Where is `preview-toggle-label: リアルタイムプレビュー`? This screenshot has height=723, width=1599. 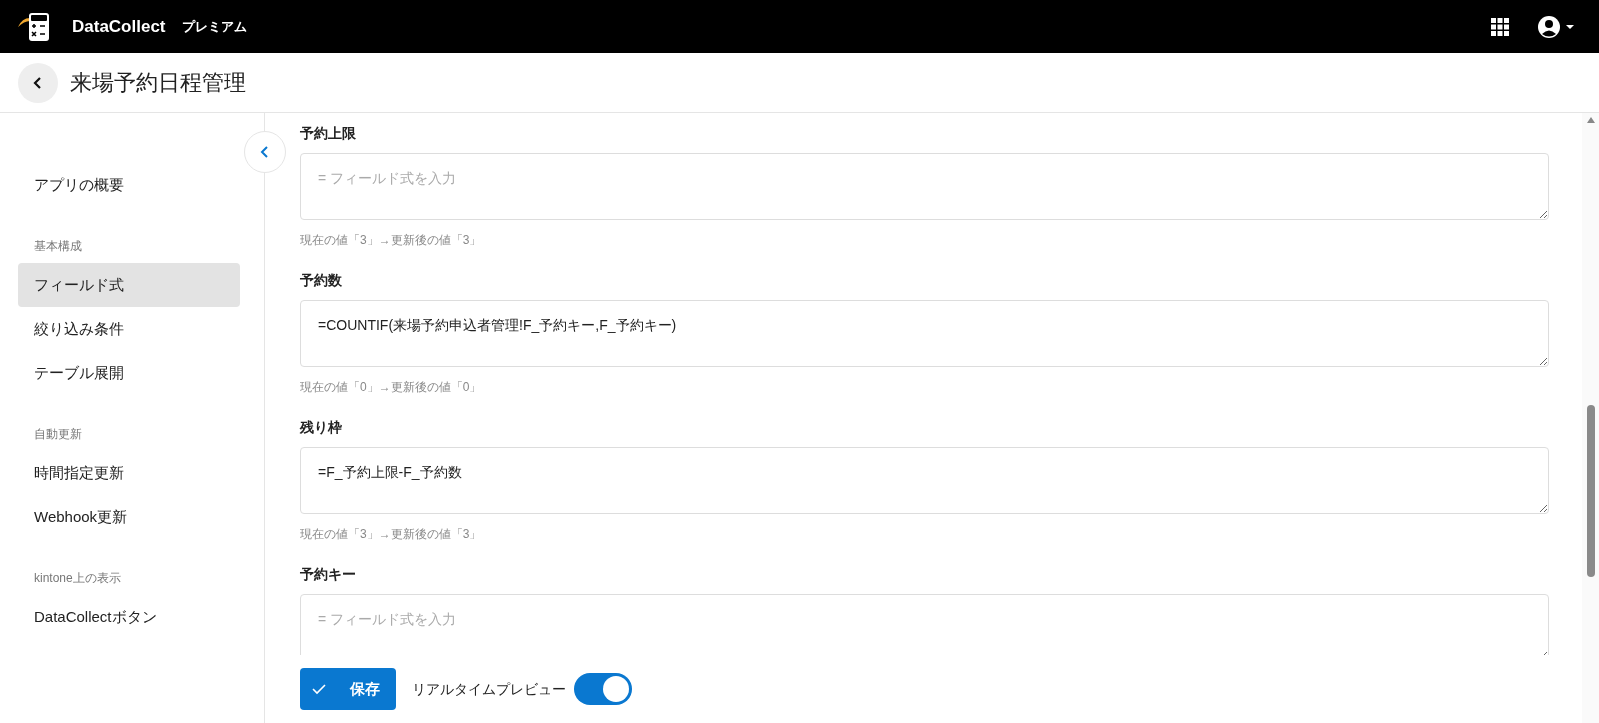 preview-toggle-label: リアルタイムプレビュー is located at coordinates (489, 689).